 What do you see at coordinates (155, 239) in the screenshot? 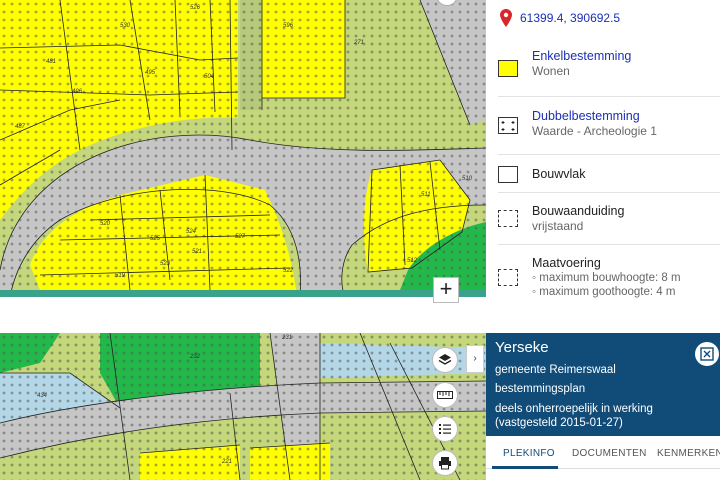
I see `parcel-number: 525` at bounding box center [155, 239].